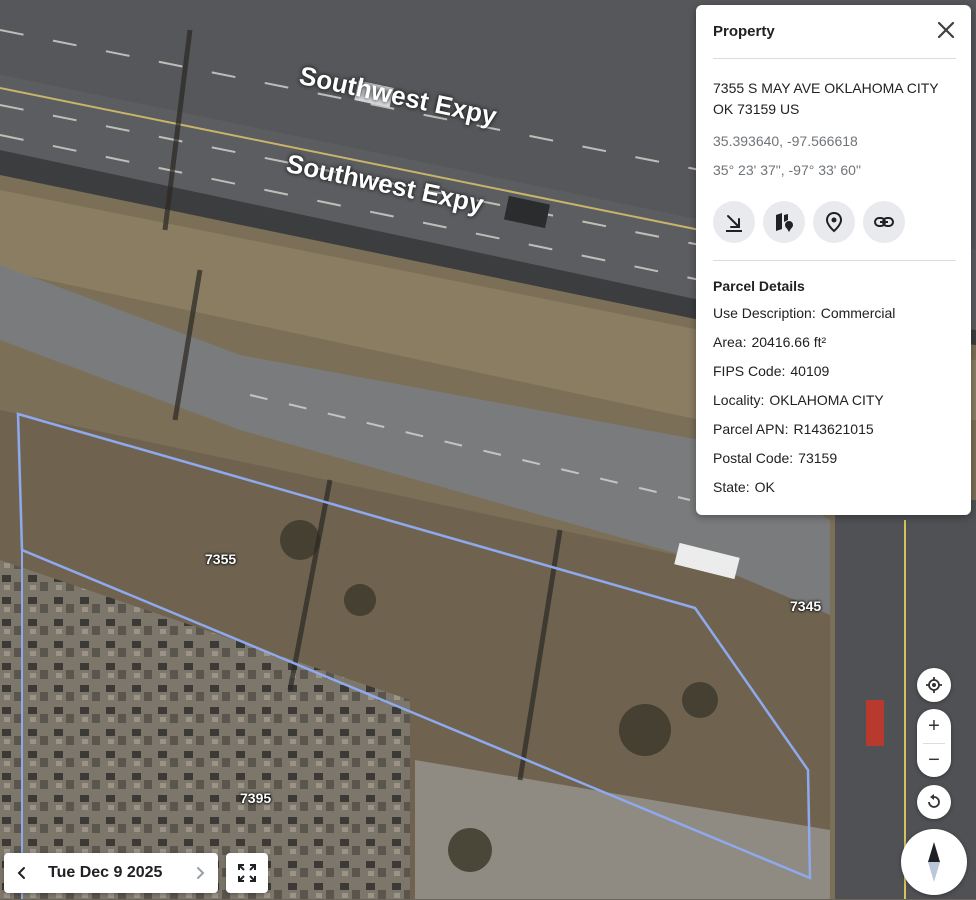  I want to click on detail-key: Use Description:, so click(764, 313).